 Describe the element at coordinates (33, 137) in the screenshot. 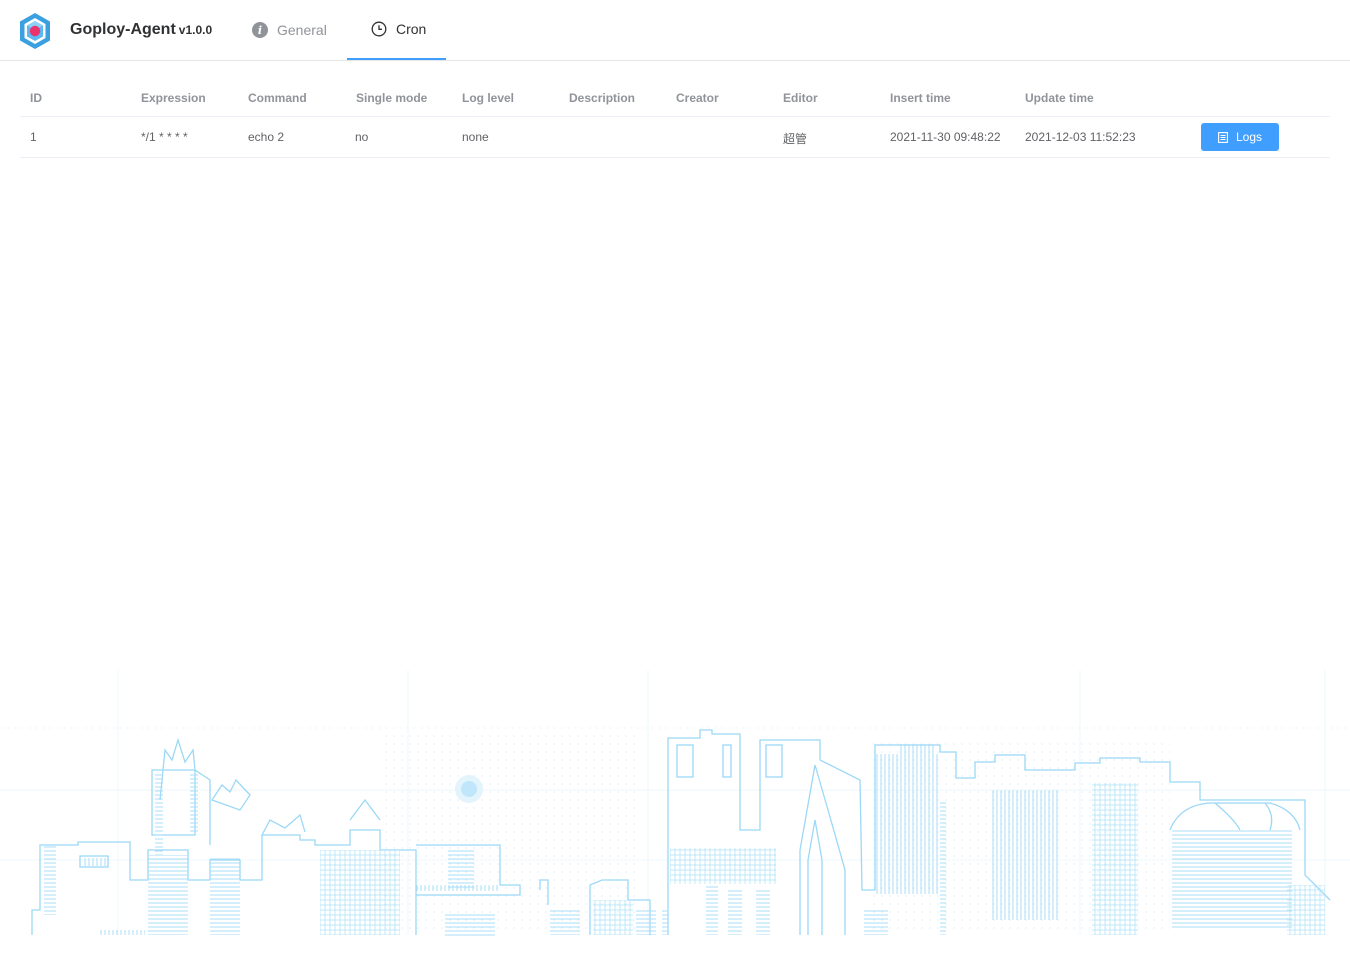

I see `cell-id: 1` at that location.